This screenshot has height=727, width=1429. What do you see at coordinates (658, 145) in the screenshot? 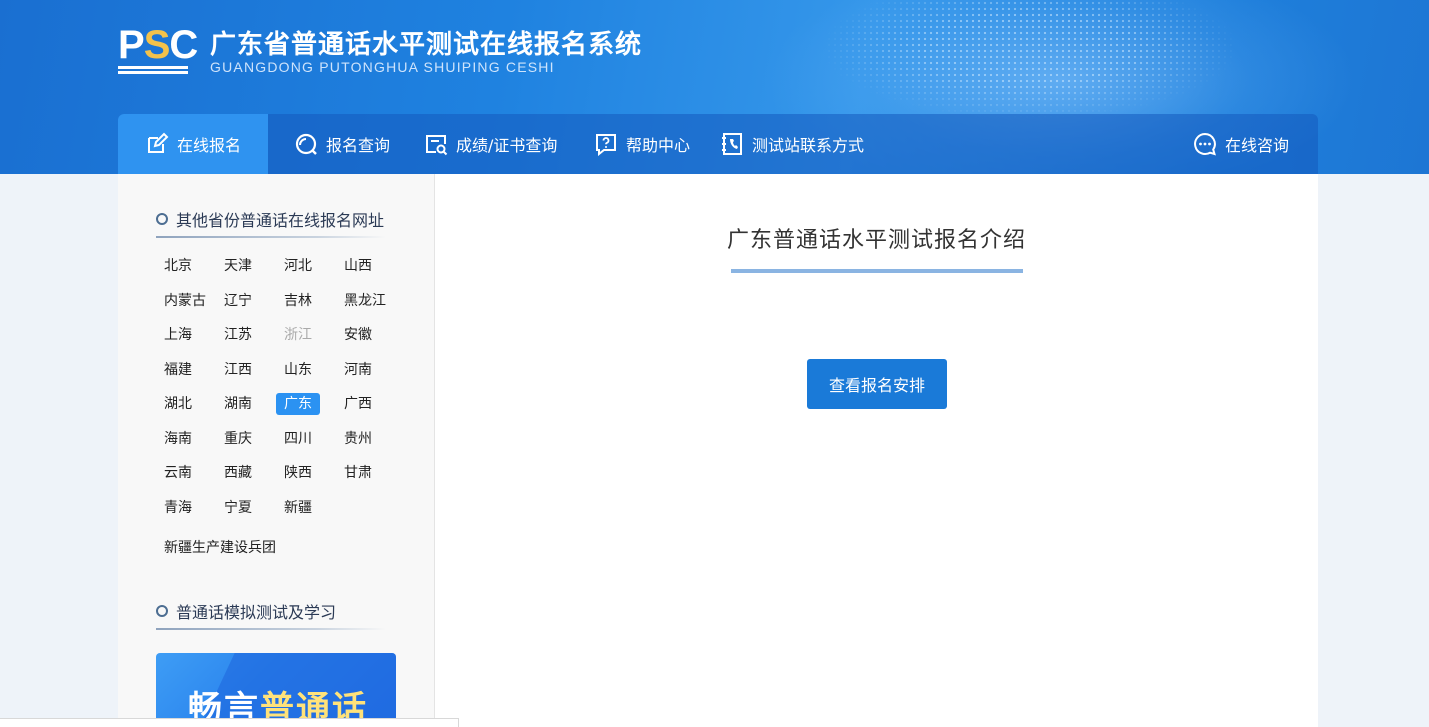
I see `nav-label: 帮助中心` at bounding box center [658, 145].